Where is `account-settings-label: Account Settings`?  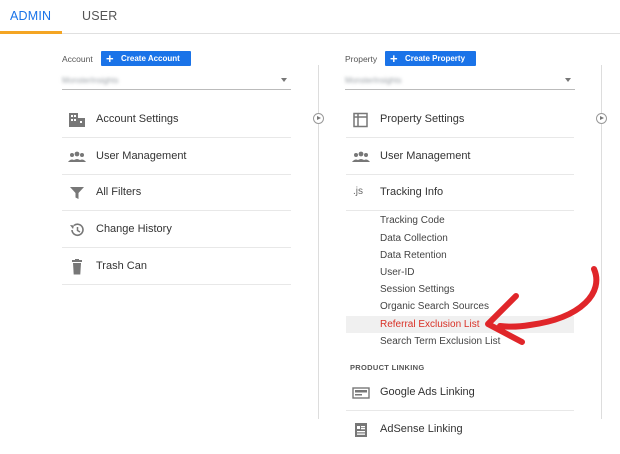
account-settings-label: Account Settings is located at coordinates (137, 119).